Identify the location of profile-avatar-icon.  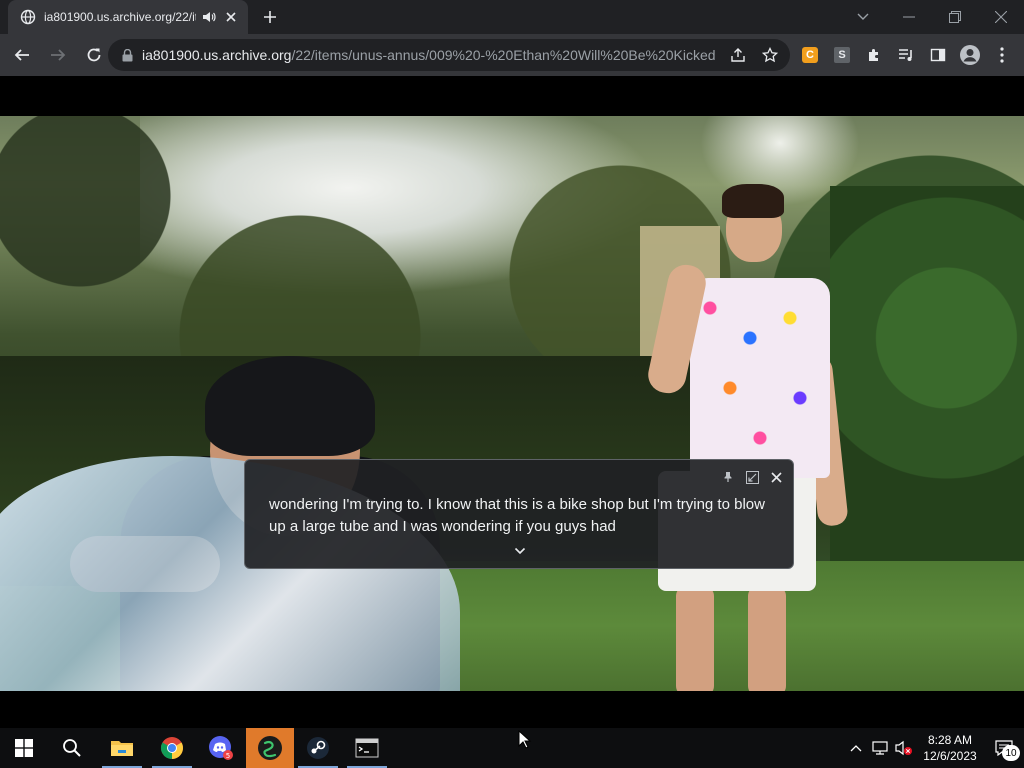
(970, 55).